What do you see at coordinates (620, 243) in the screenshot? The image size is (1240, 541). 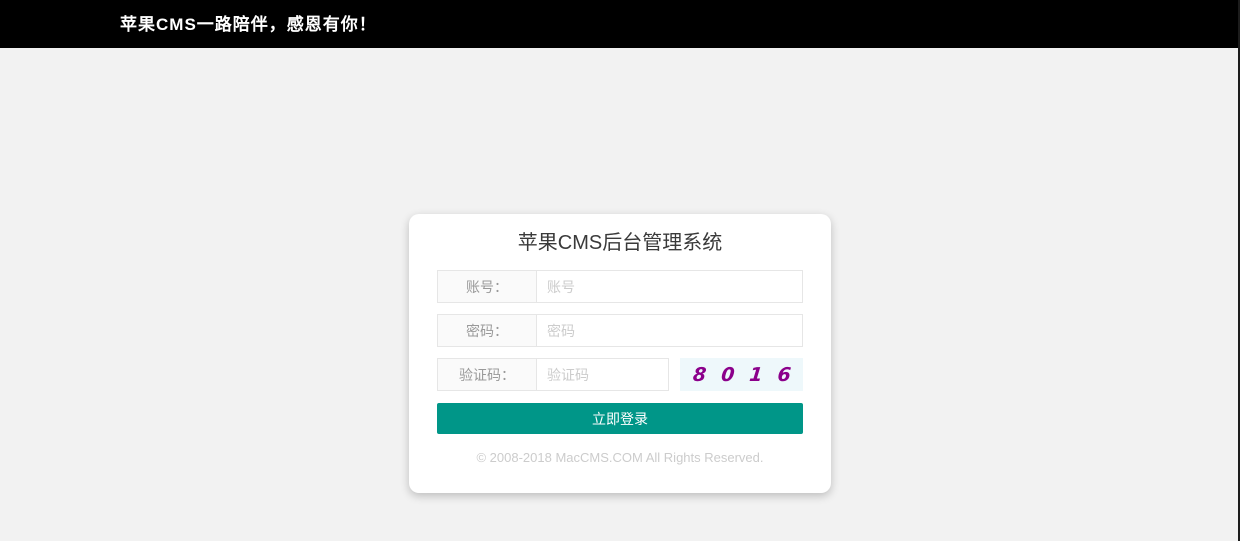 I see `page-title: 苹果CMS后台管理系统` at bounding box center [620, 243].